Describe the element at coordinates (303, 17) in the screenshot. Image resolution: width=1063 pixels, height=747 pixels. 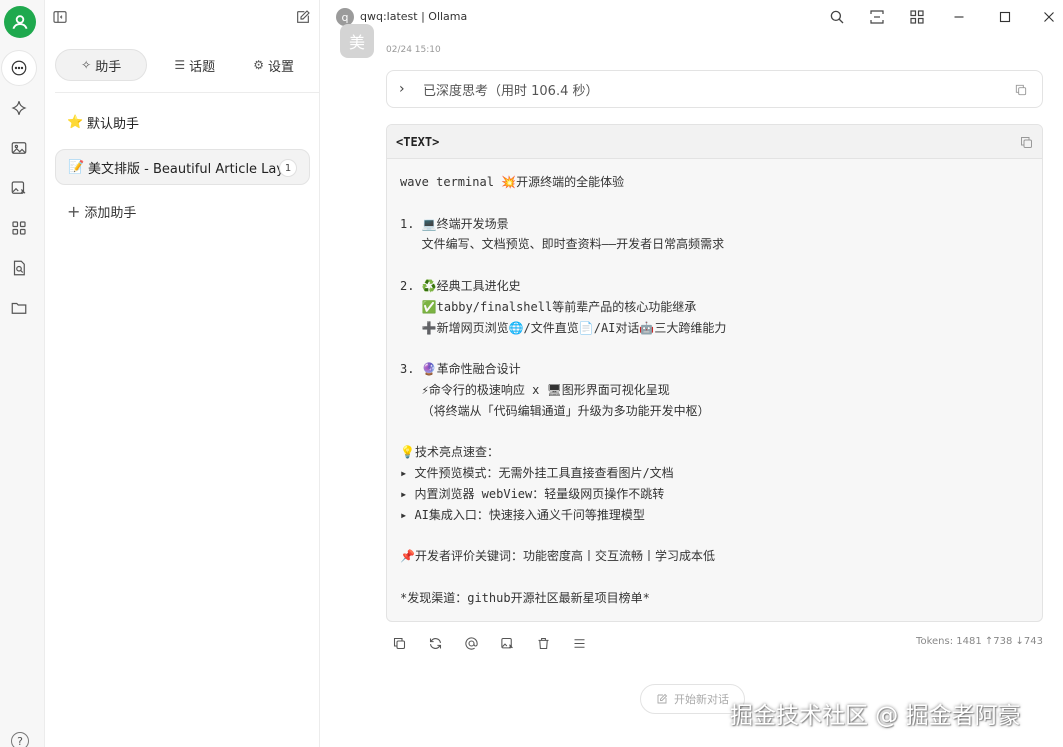
I see `new-topic-icon` at that location.